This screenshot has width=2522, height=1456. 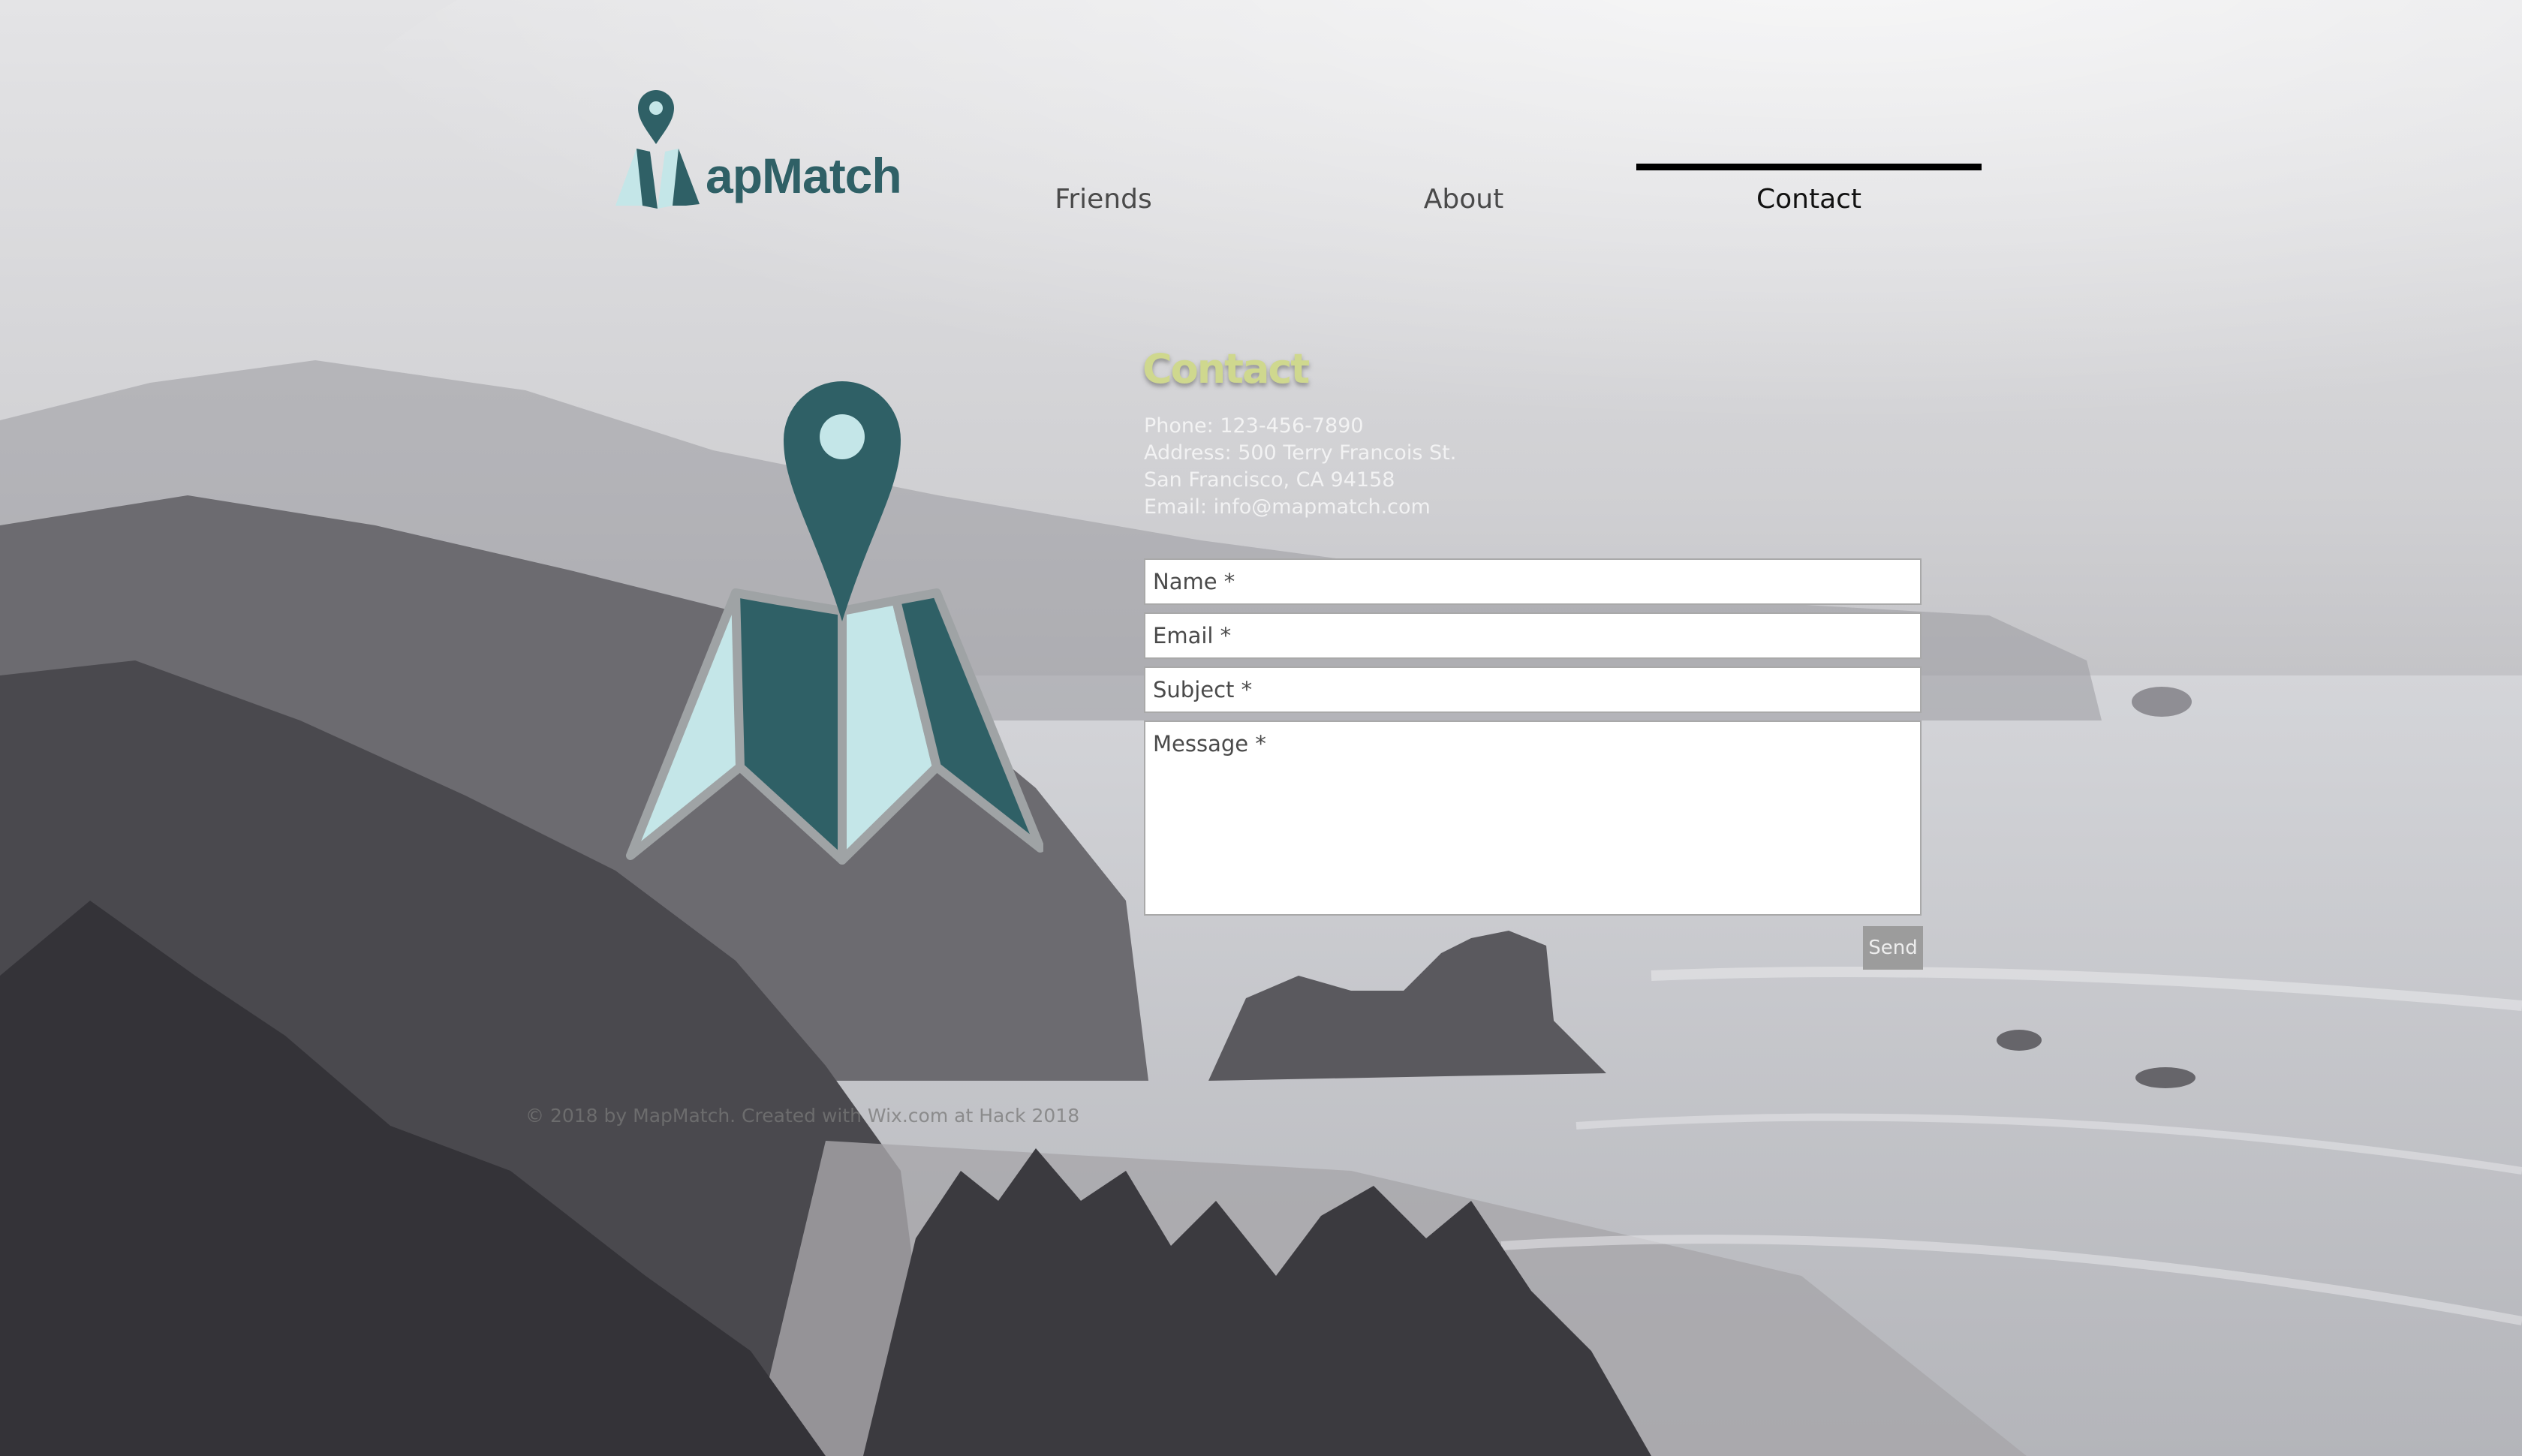 I want to click on nav-item-about: About, so click(x=1463, y=191).